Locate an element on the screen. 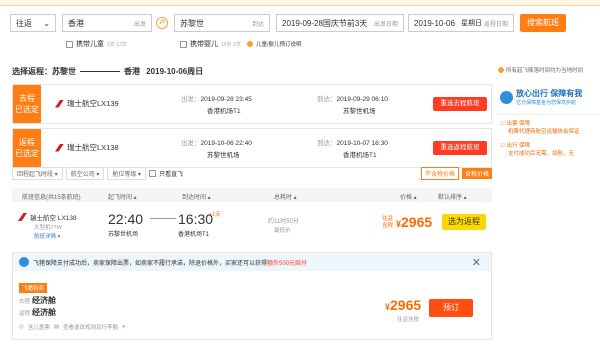 The image size is (600, 349). direct-only-label: 只看直飞 is located at coordinates (171, 174).